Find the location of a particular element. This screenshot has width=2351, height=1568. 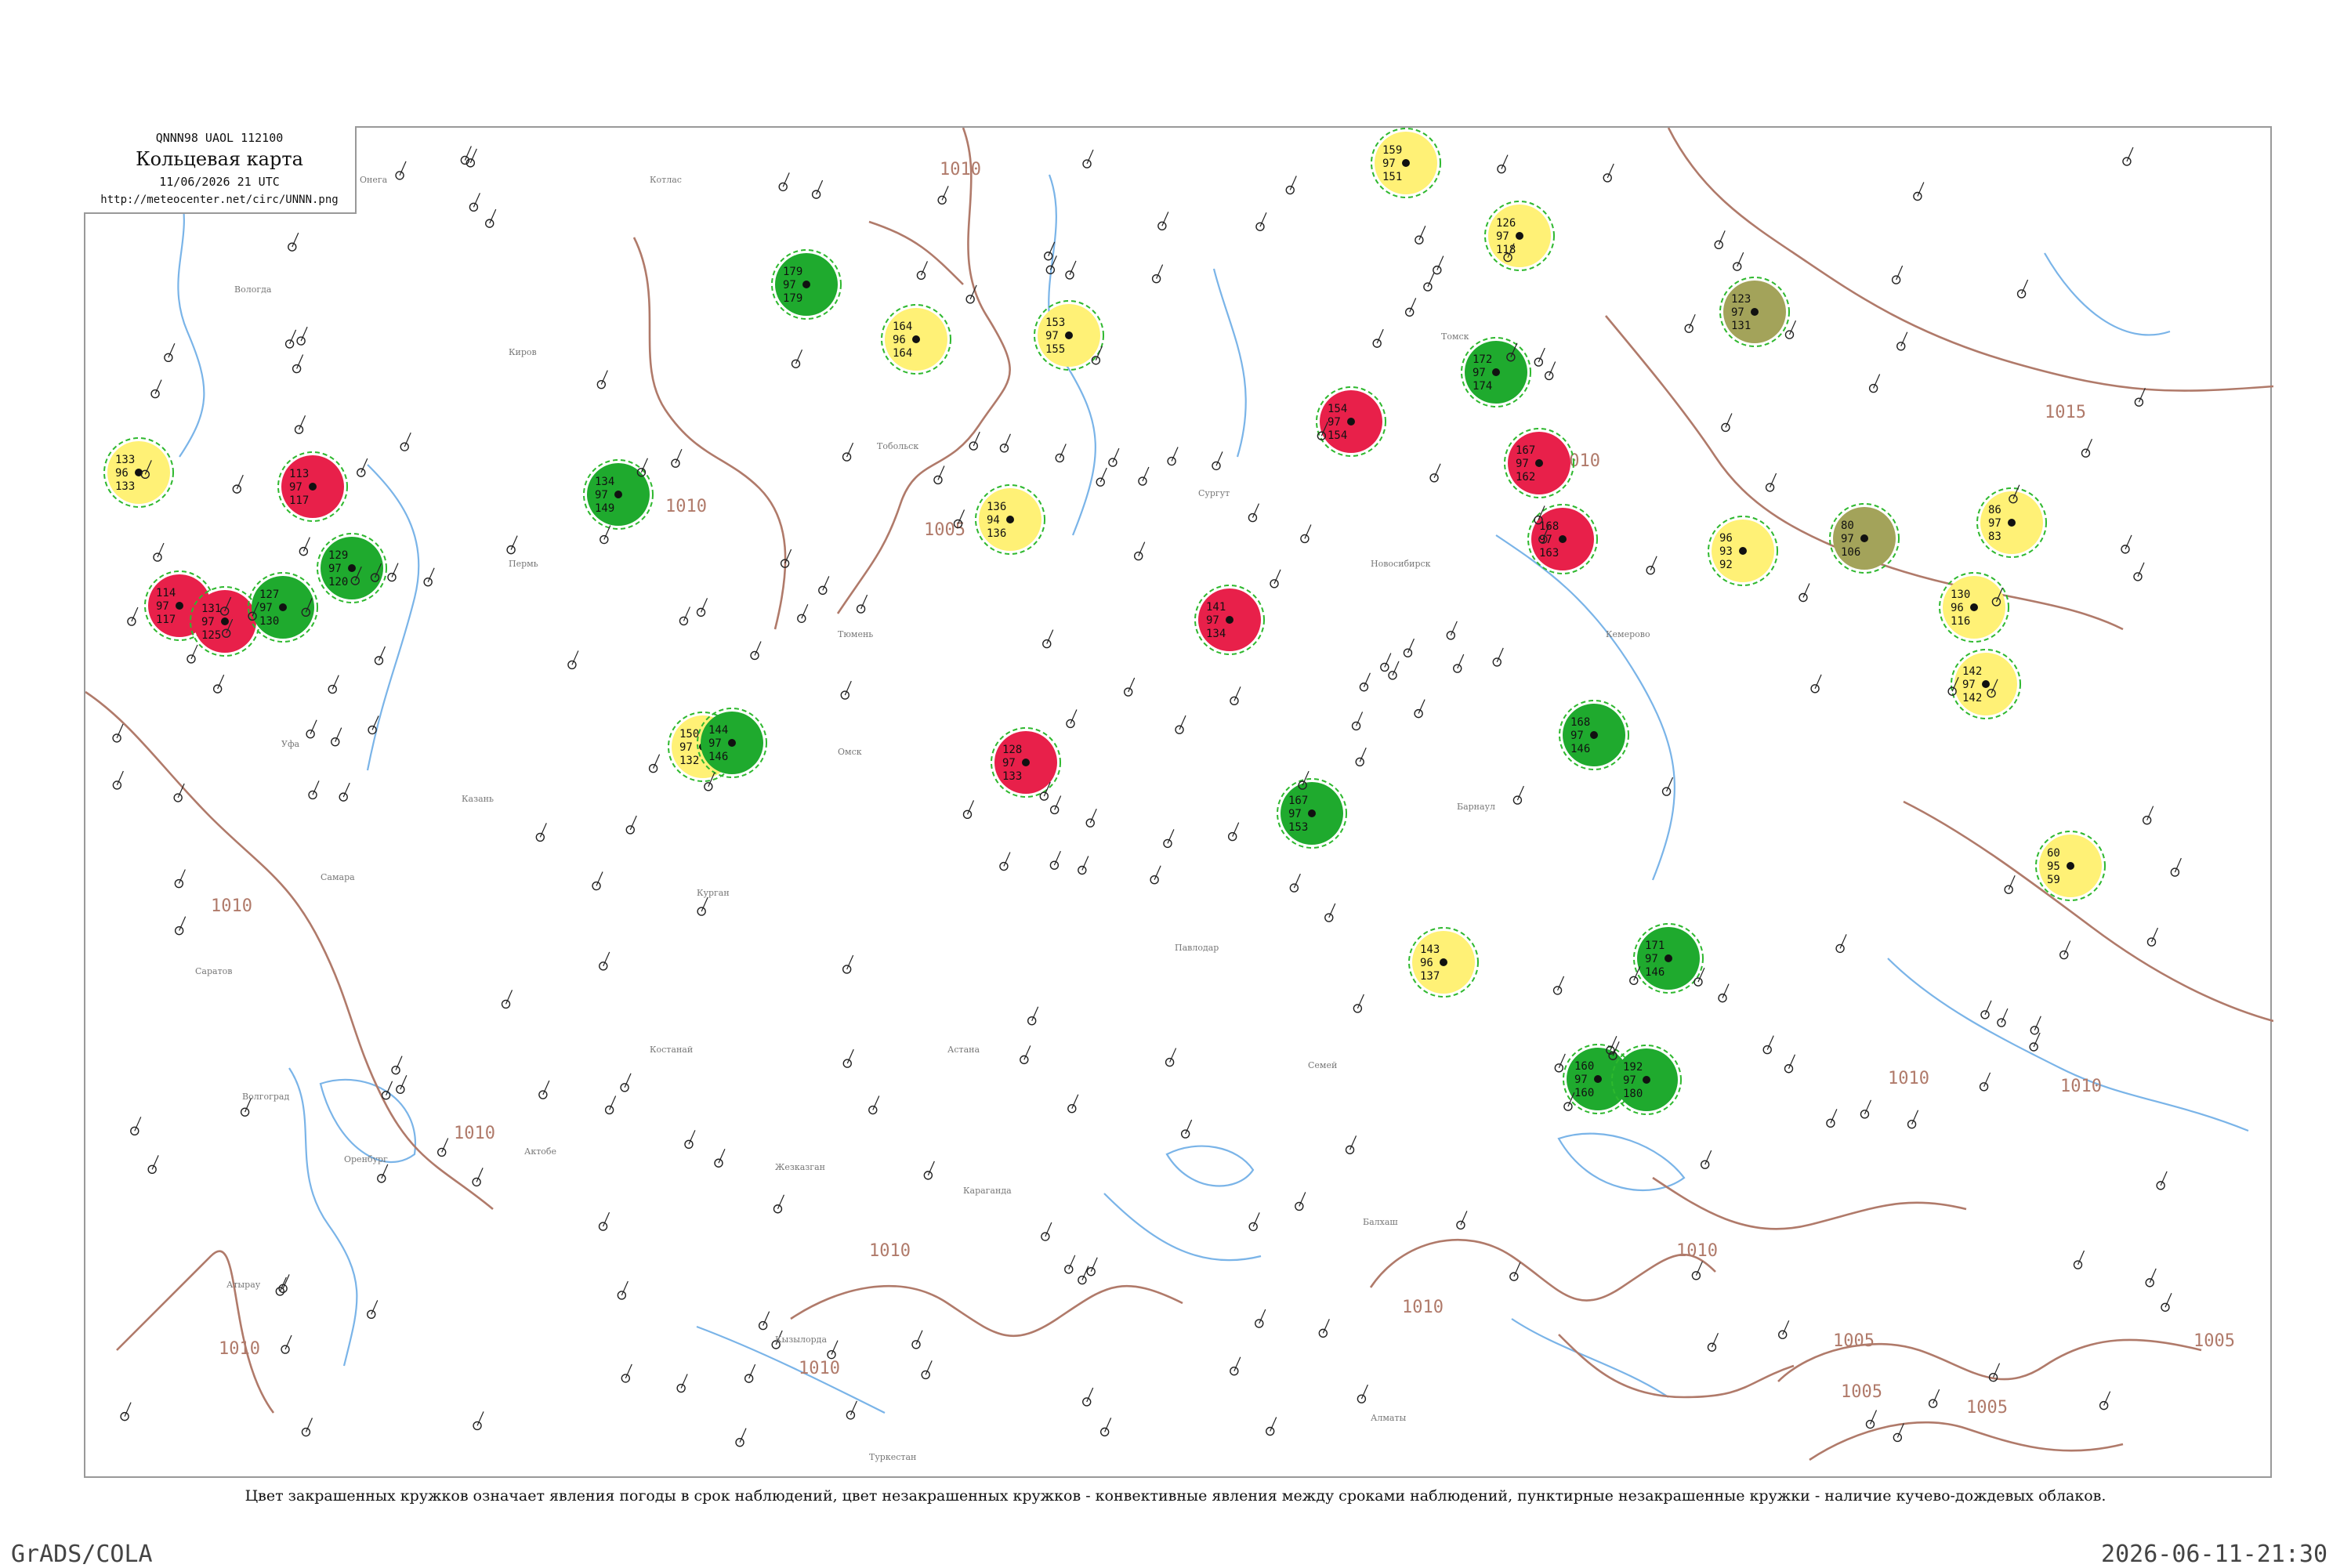

place-name: Павлодар is located at coordinates (1197, 948).